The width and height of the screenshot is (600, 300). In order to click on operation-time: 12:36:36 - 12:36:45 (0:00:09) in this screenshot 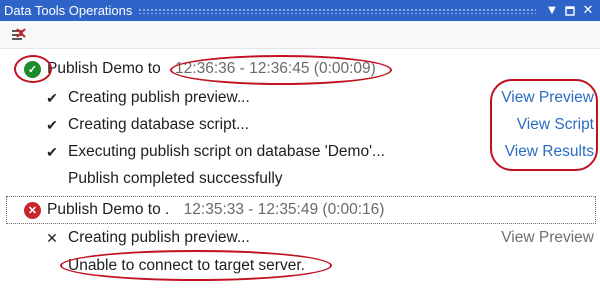, I will do `click(275, 68)`.